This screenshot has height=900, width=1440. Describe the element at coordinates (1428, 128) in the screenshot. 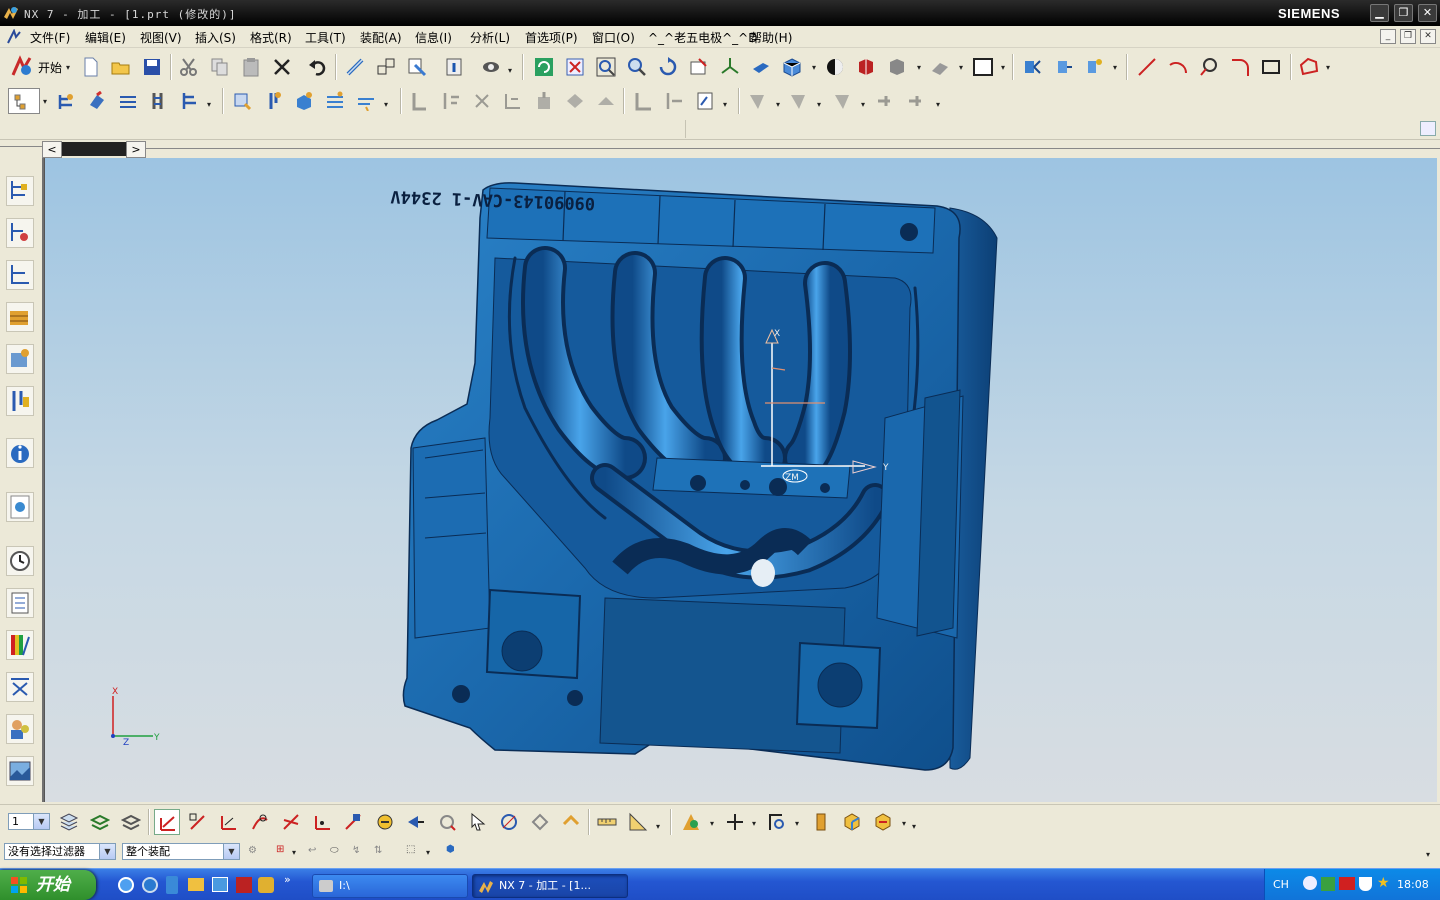

I see `expand-panel-icon` at that location.